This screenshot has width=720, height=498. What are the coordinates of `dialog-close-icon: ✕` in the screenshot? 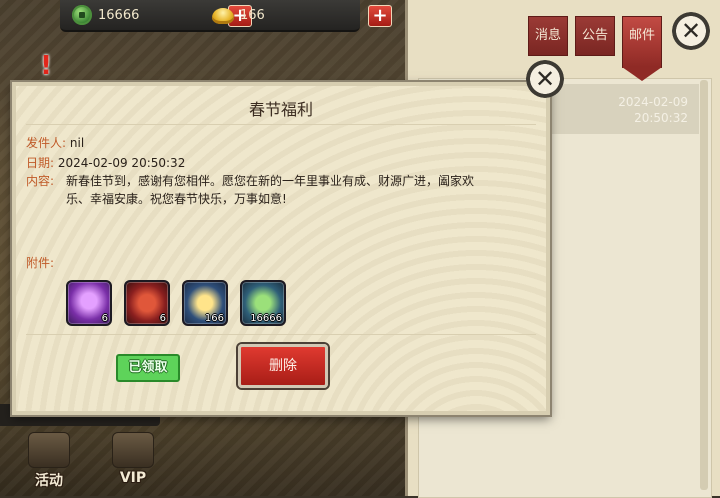 It's located at (545, 79).